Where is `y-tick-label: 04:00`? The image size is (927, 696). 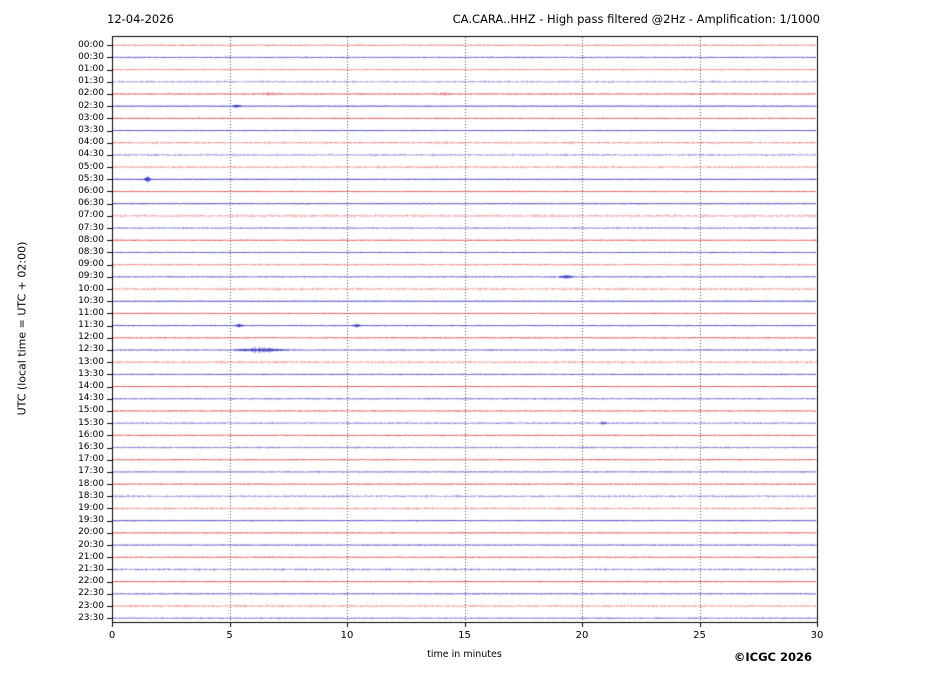 y-tick-label: 04:00 is located at coordinates (91, 142).